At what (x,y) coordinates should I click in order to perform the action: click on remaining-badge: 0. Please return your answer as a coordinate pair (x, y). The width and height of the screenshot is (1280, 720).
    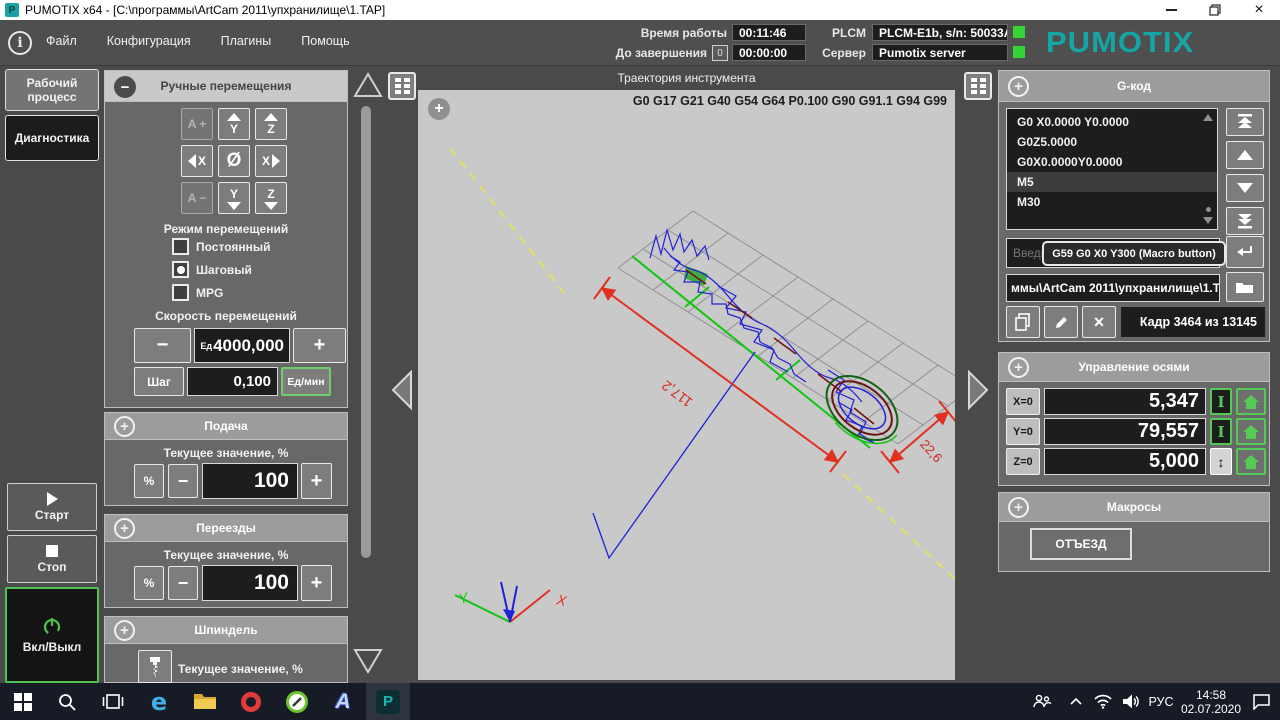
    Looking at the image, I should click on (720, 53).